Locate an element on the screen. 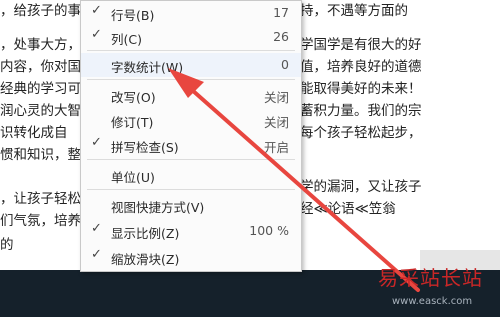 The width and height of the screenshot is (500, 317). menu-item-column: ✓ 列(C) 26 is located at coordinates (191, 37).